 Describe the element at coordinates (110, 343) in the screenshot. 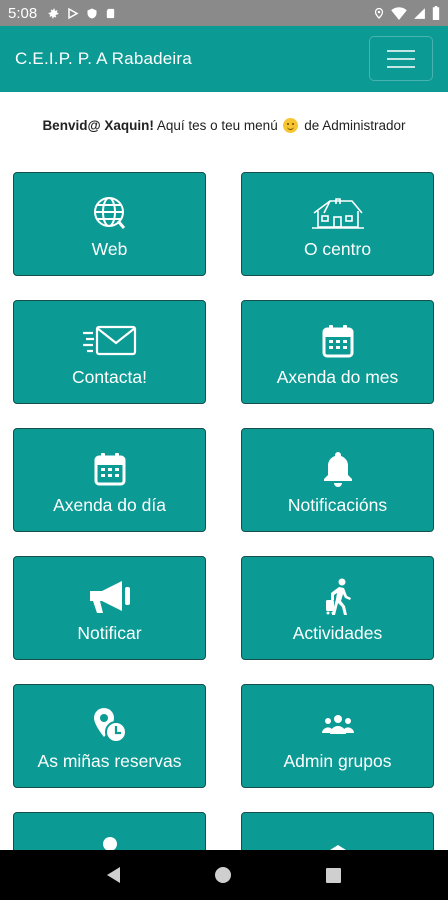

I see `envelope-icon` at that location.